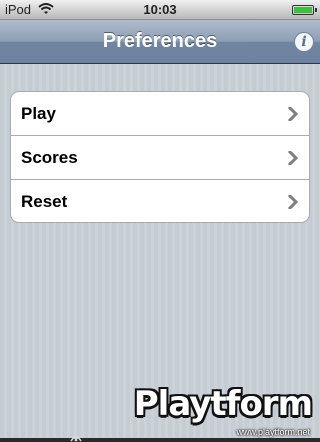 This screenshot has height=442, width=320. I want to click on watermark-url: www.playtform.net, so click(273, 432).